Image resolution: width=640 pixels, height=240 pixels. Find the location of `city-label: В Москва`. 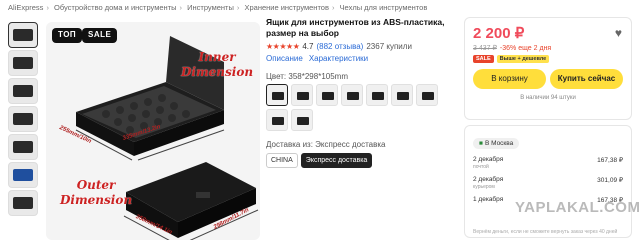

city-label: В Москва is located at coordinates (499, 143).